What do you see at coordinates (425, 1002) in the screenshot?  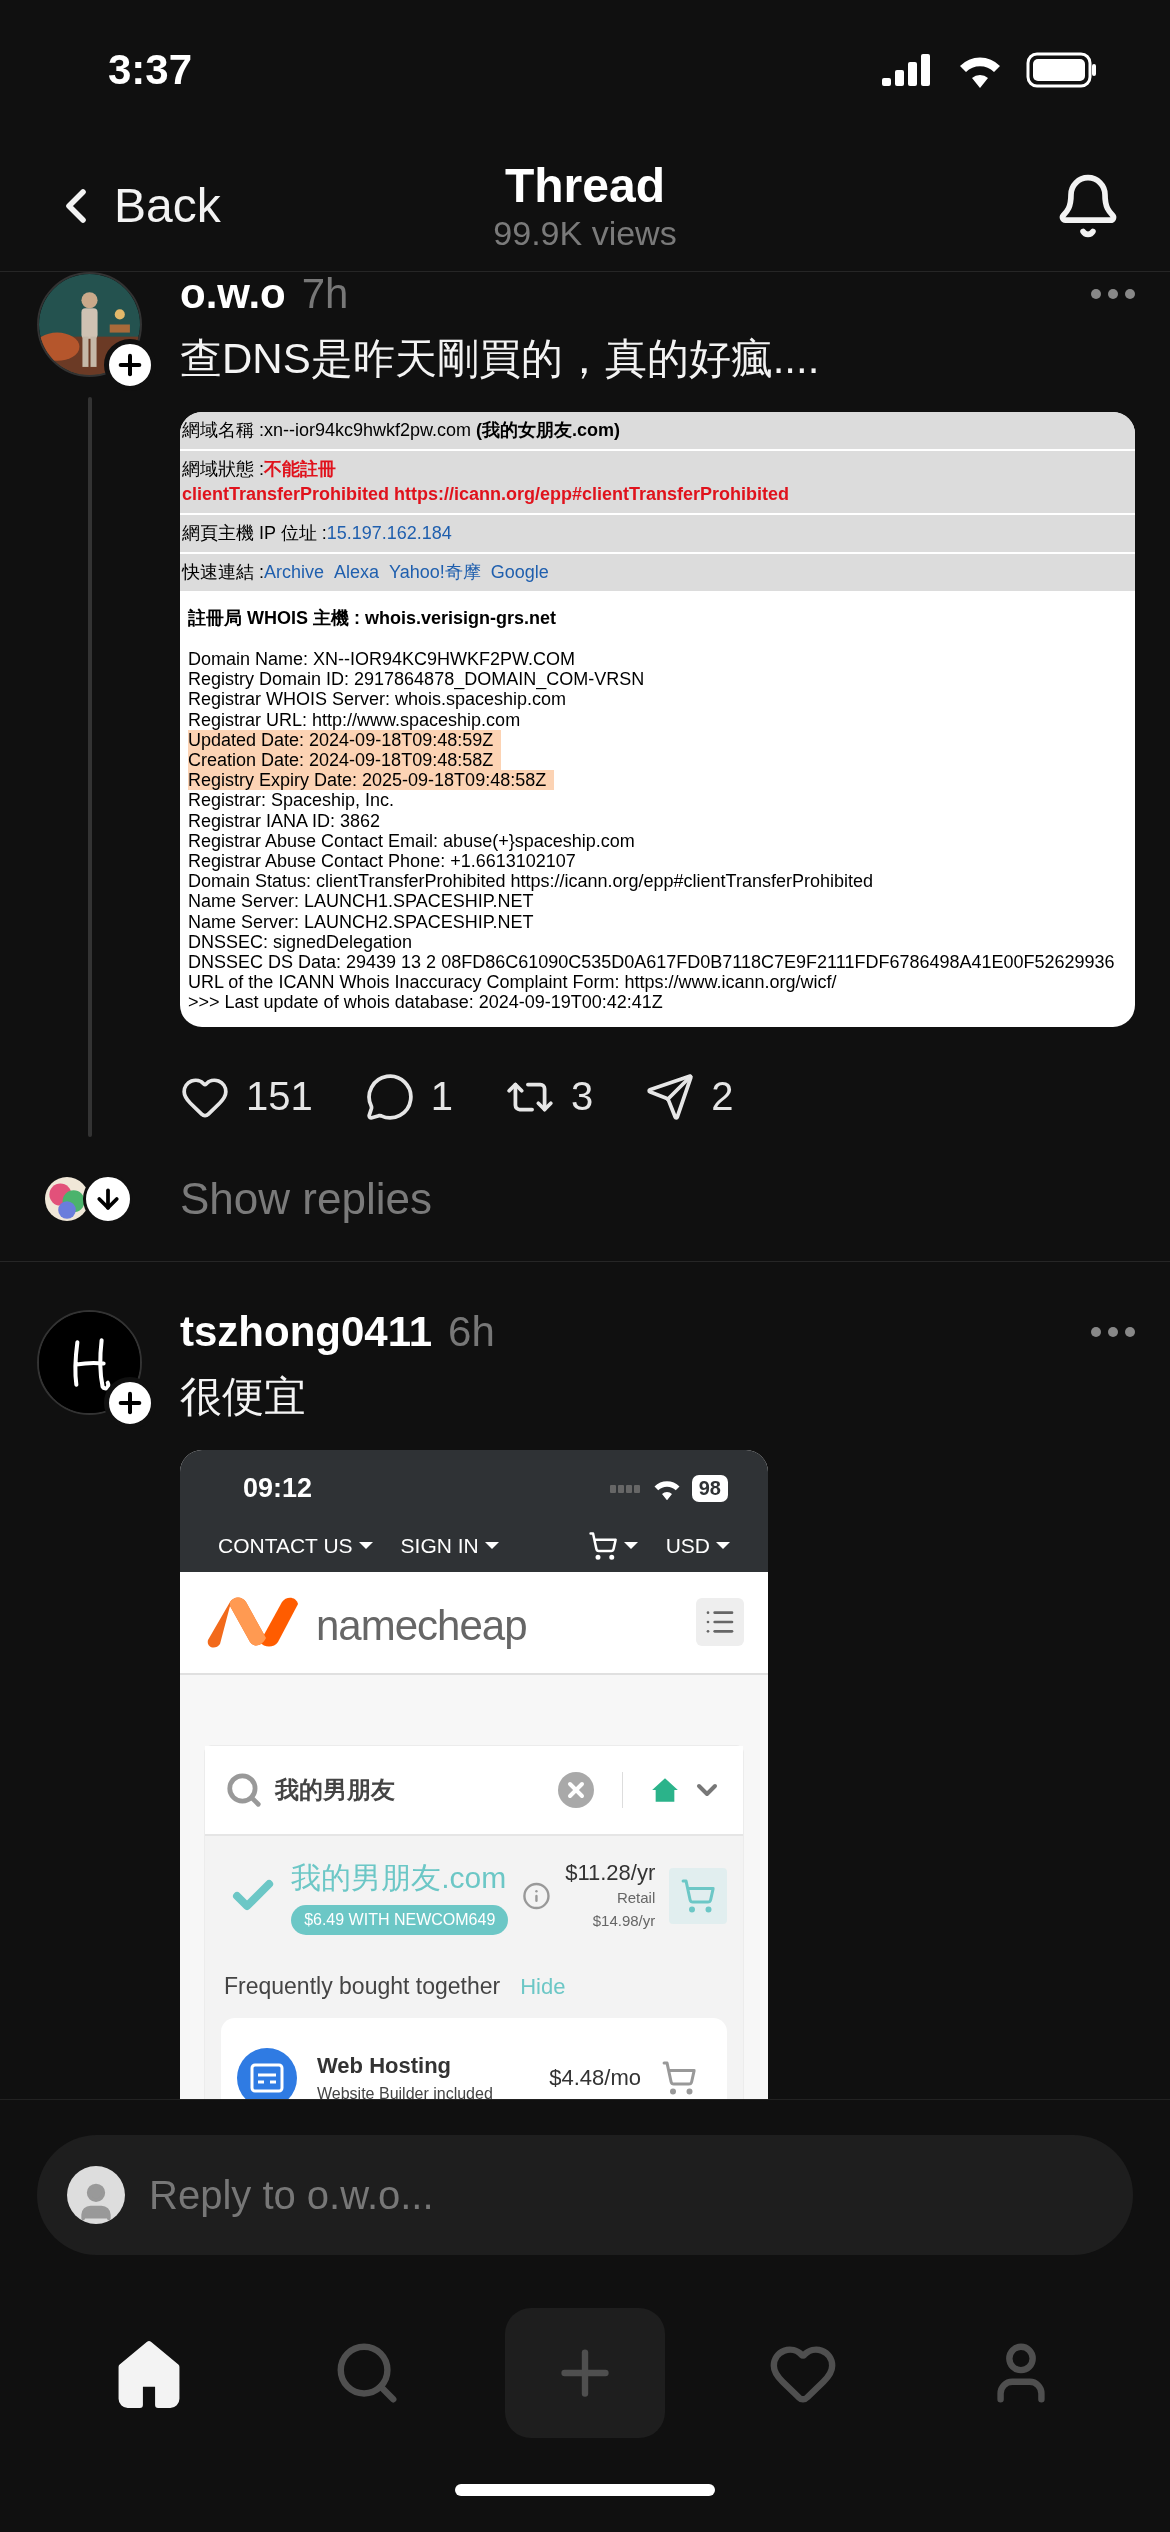 I see `whois-line: >>> Last update of whois database: 2024-09-19T00:42:41Z` at bounding box center [425, 1002].